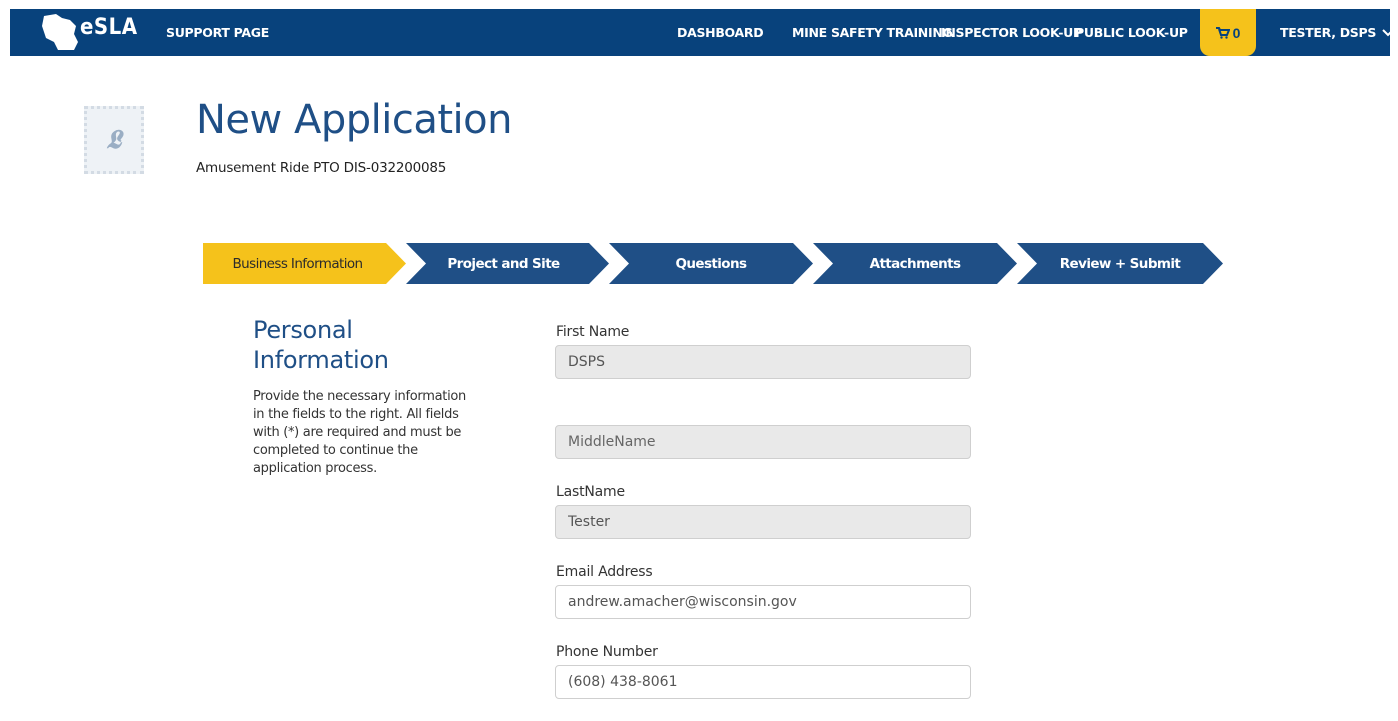  Describe the element at coordinates (1222, 32) in the screenshot. I see `cart-icon` at that location.